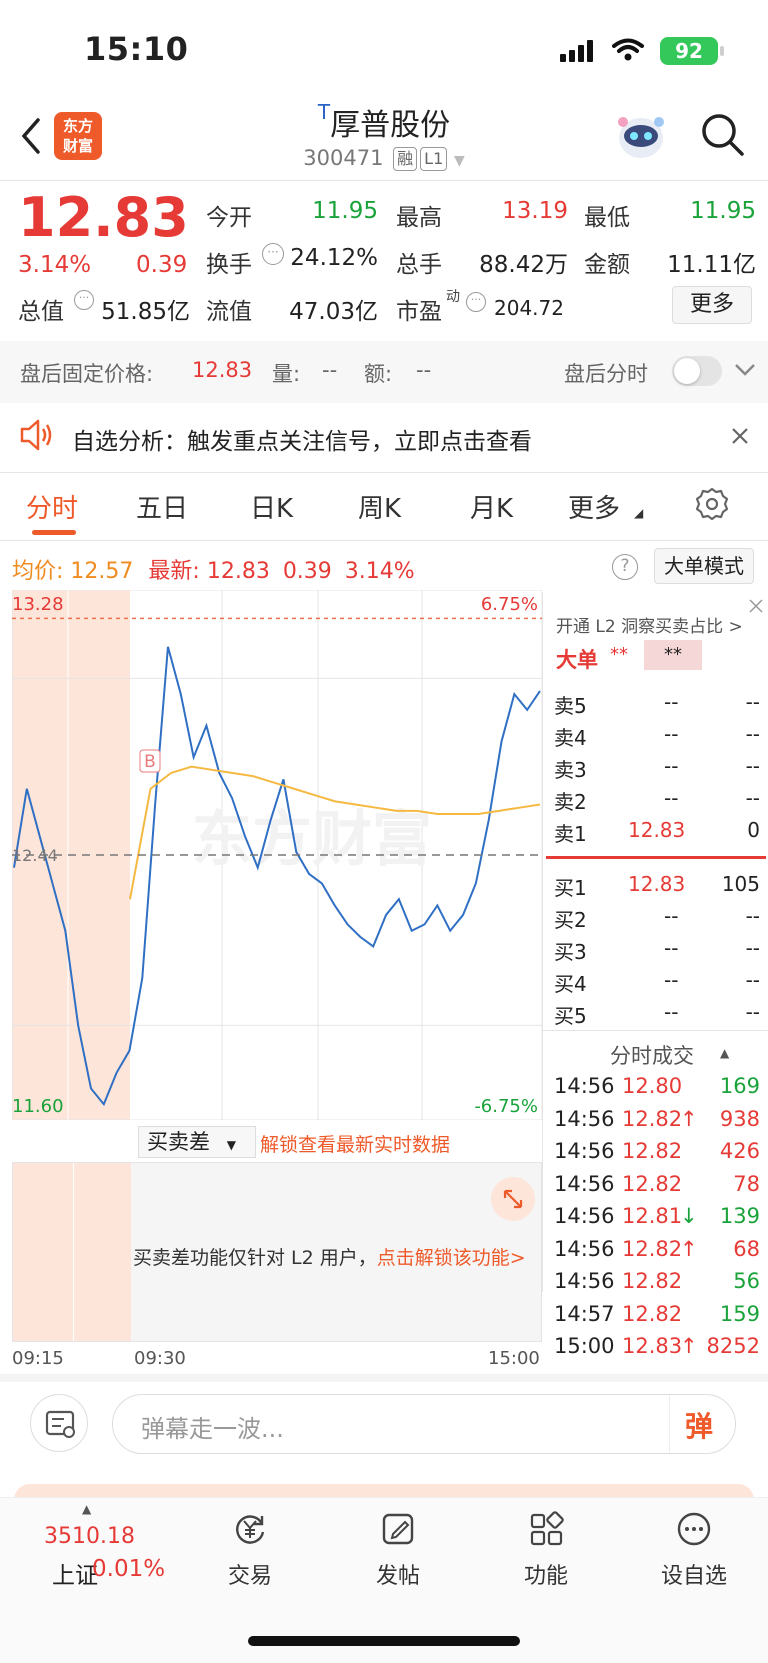  What do you see at coordinates (746, 1281) in the screenshot?
I see `trade-volume: 56` at bounding box center [746, 1281].